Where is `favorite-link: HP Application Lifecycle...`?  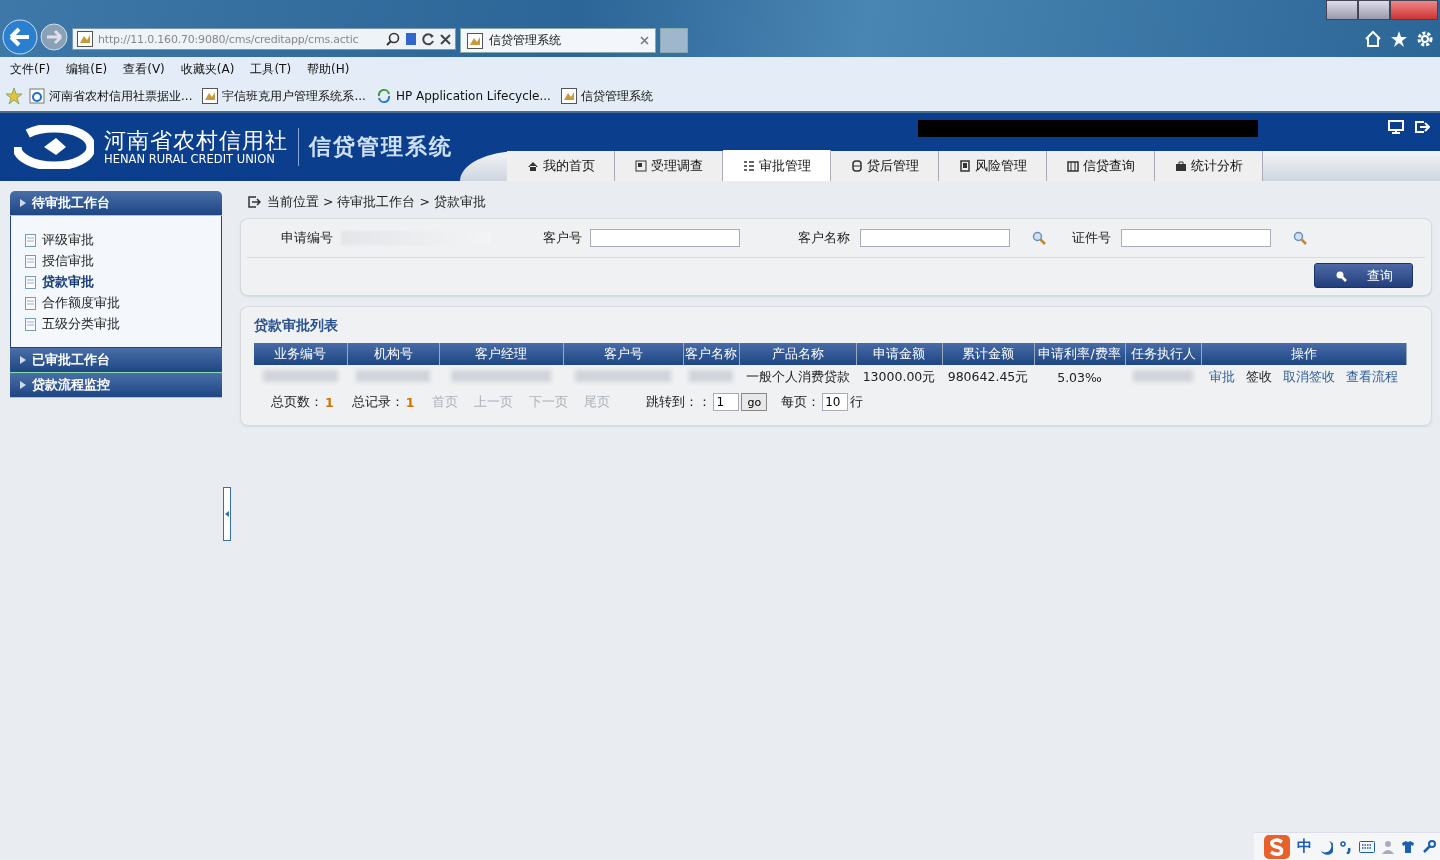
favorite-link: HP Application Lifecycle... is located at coordinates (463, 96).